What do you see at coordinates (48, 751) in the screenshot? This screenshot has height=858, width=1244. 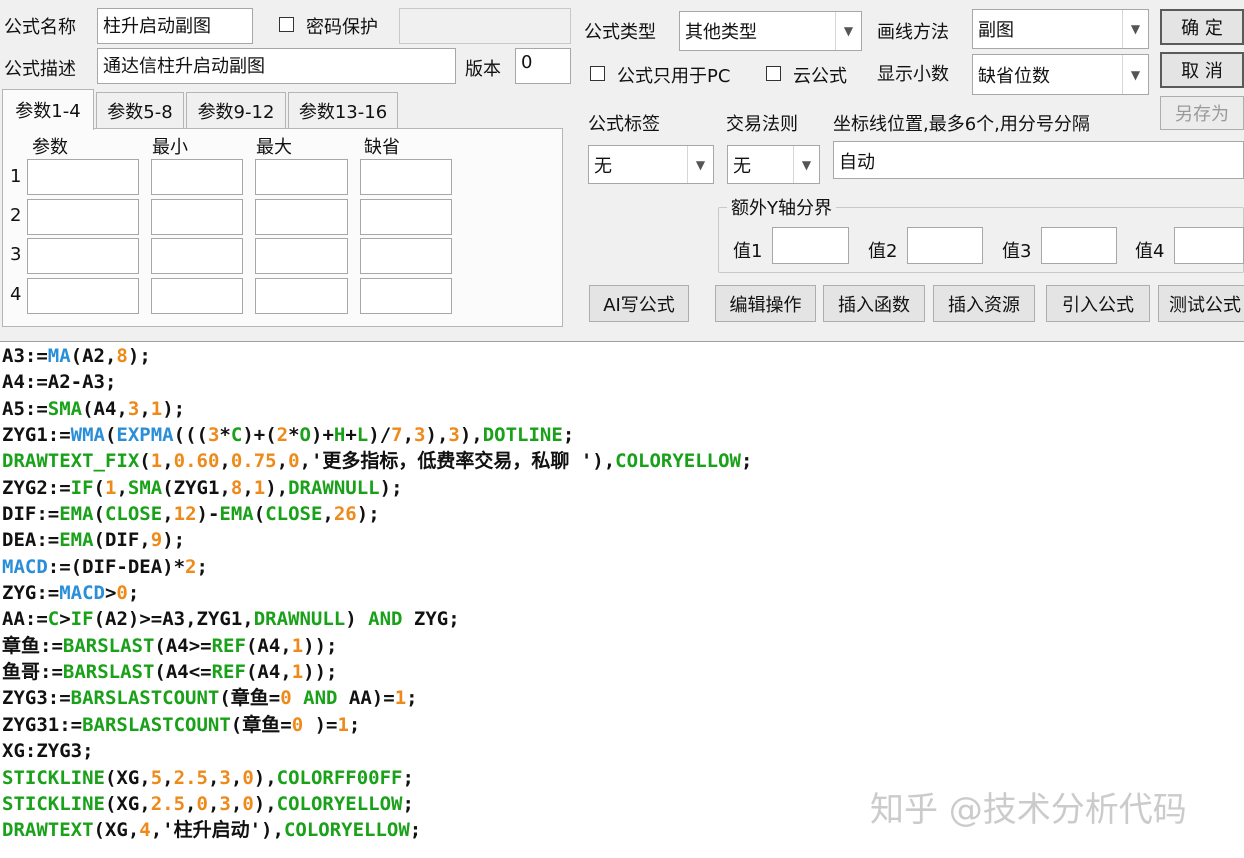 I see `code-token: XG:ZYG3;` at bounding box center [48, 751].